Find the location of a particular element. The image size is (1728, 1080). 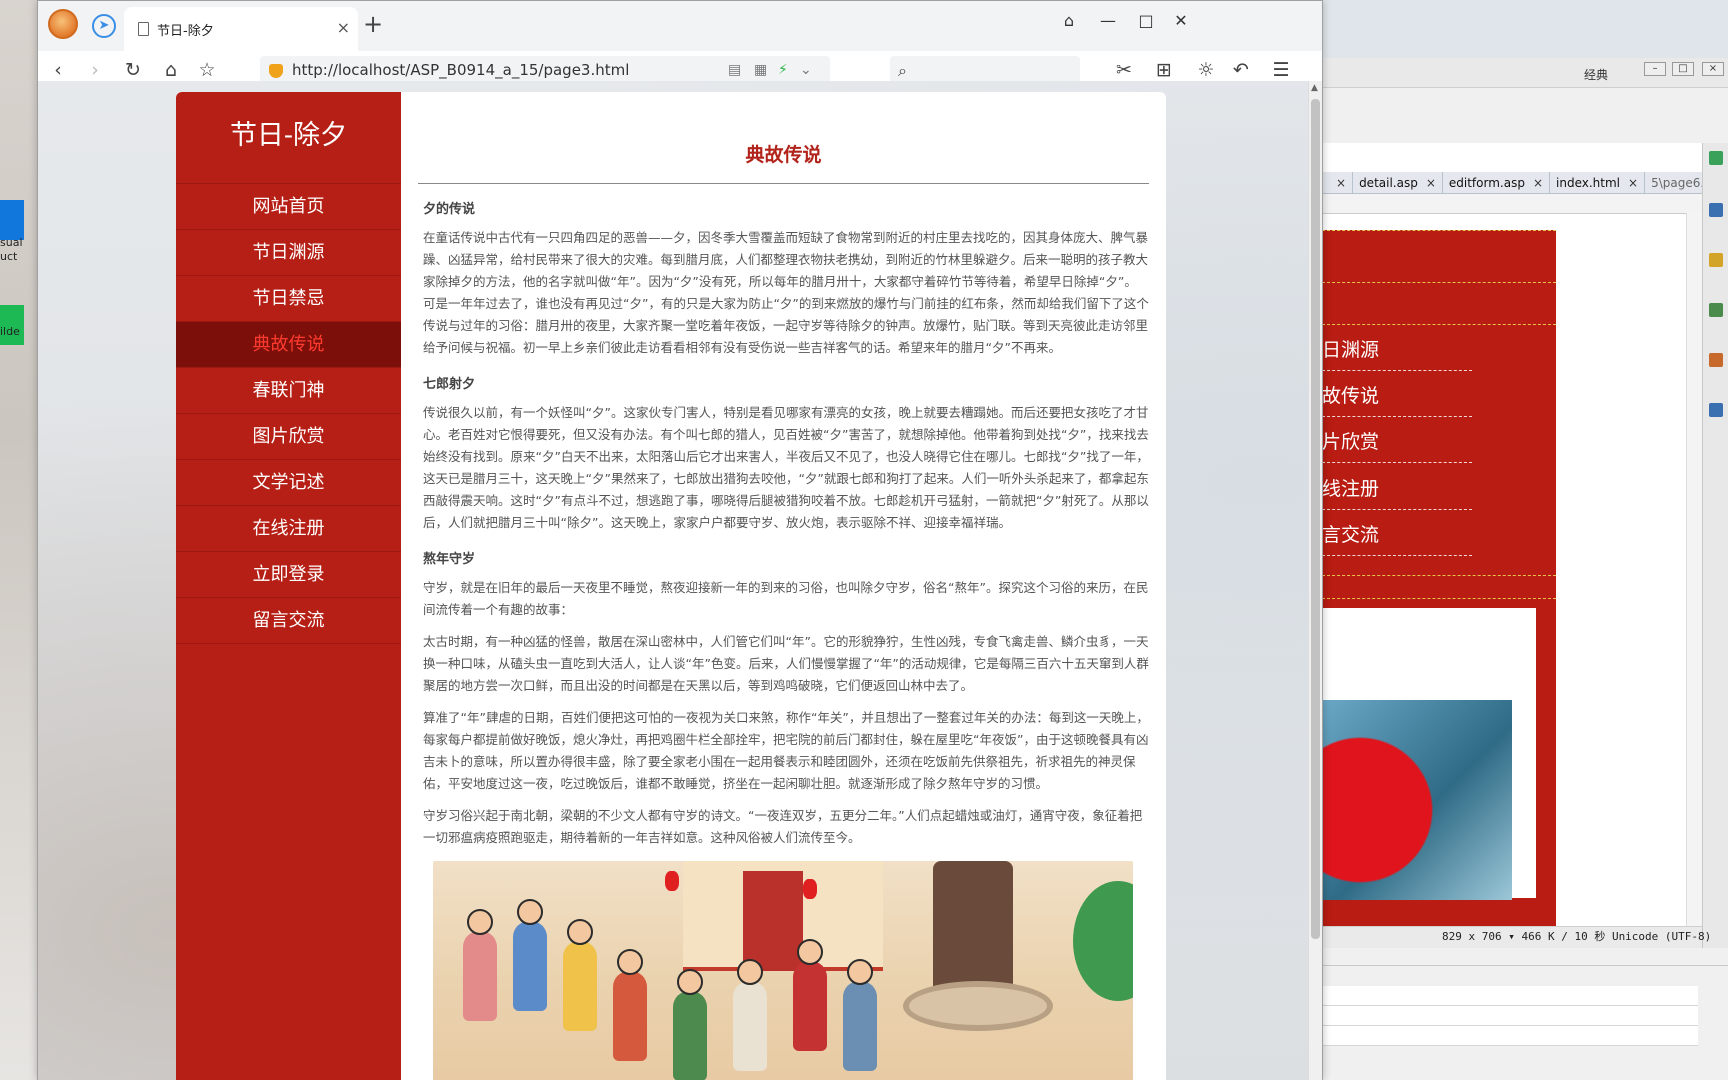

home-icon: ⌂ is located at coordinates (171, 70).